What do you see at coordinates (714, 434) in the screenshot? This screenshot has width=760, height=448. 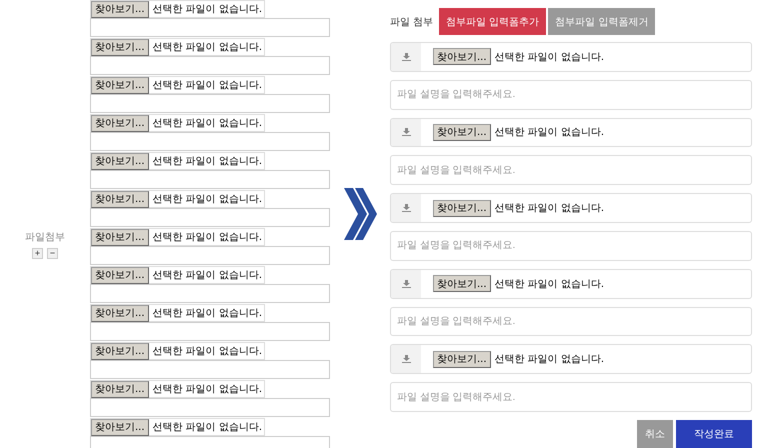 I see `submit-button: 작성완료` at bounding box center [714, 434].